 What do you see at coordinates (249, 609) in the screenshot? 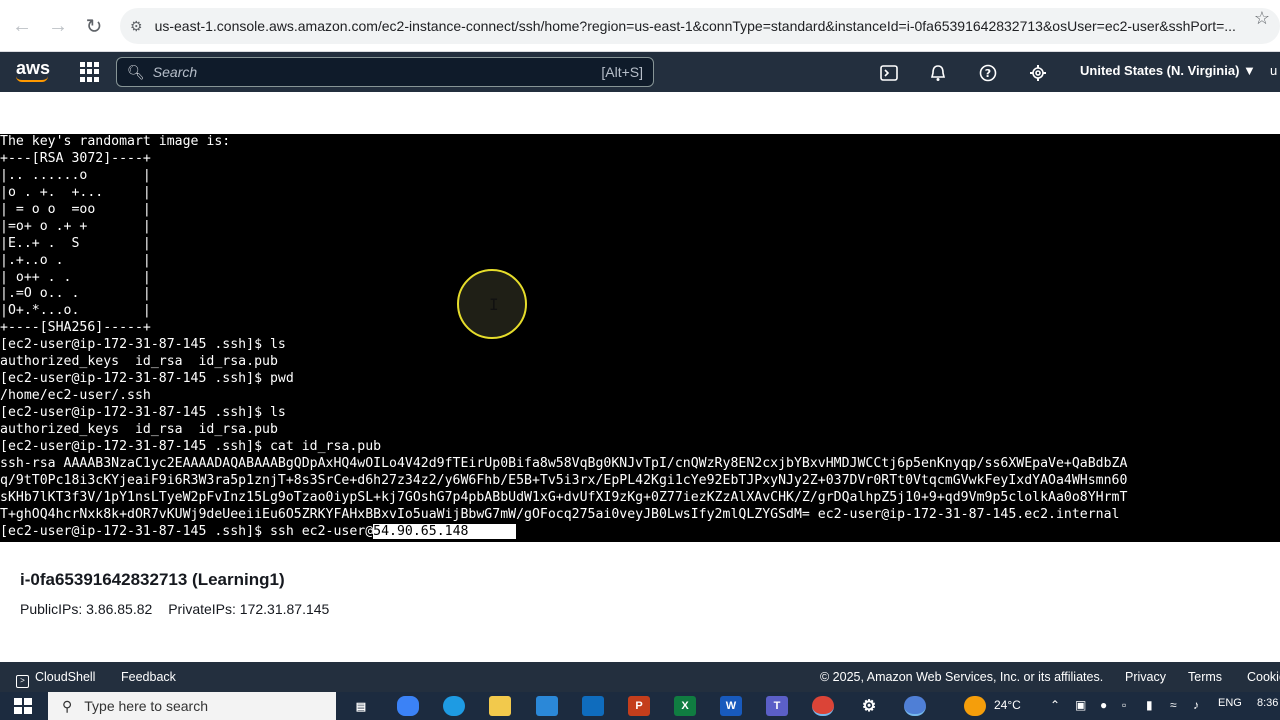
I see `private-ips: PrivateIPs: 172.31.87.145` at bounding box center [249, 609].